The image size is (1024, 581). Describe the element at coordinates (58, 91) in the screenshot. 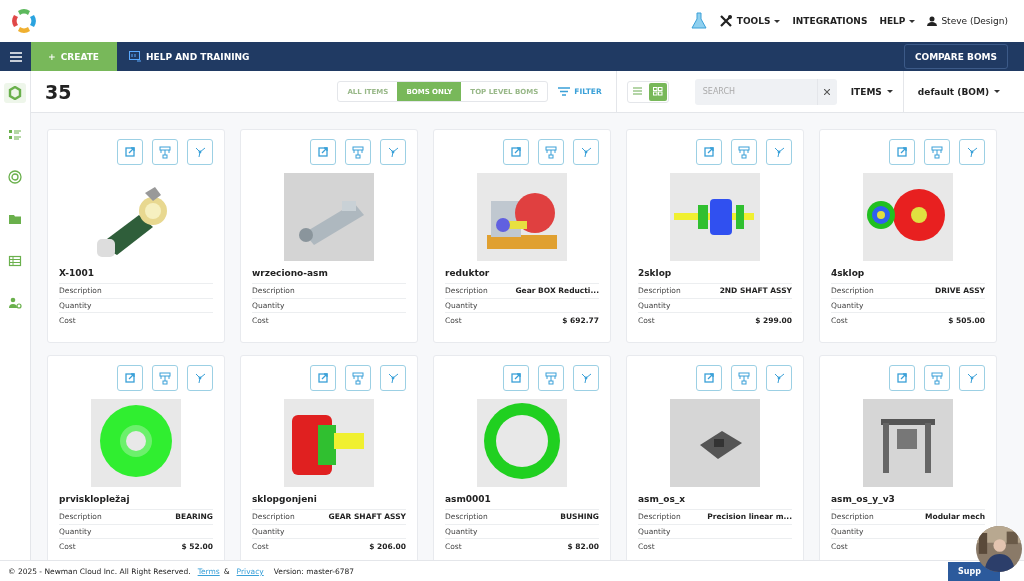

I see `item-count: 35` at that location.